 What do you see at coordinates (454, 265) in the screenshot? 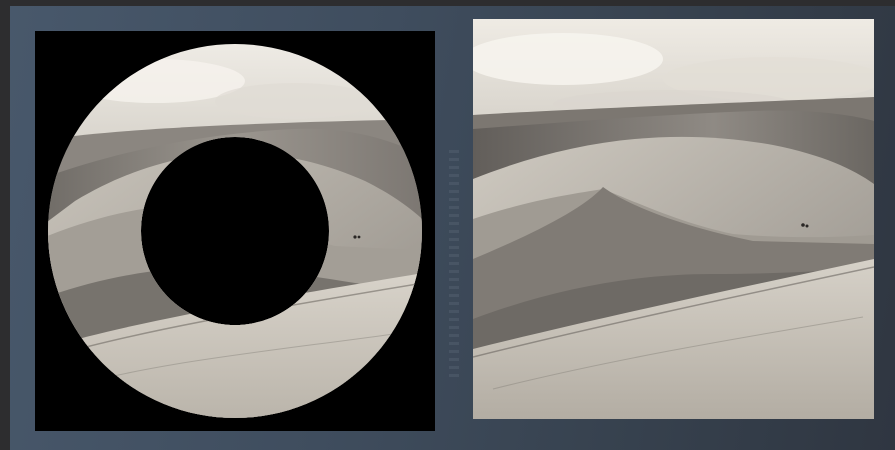
I see `panel-divider` at bounding box center [454, 265].